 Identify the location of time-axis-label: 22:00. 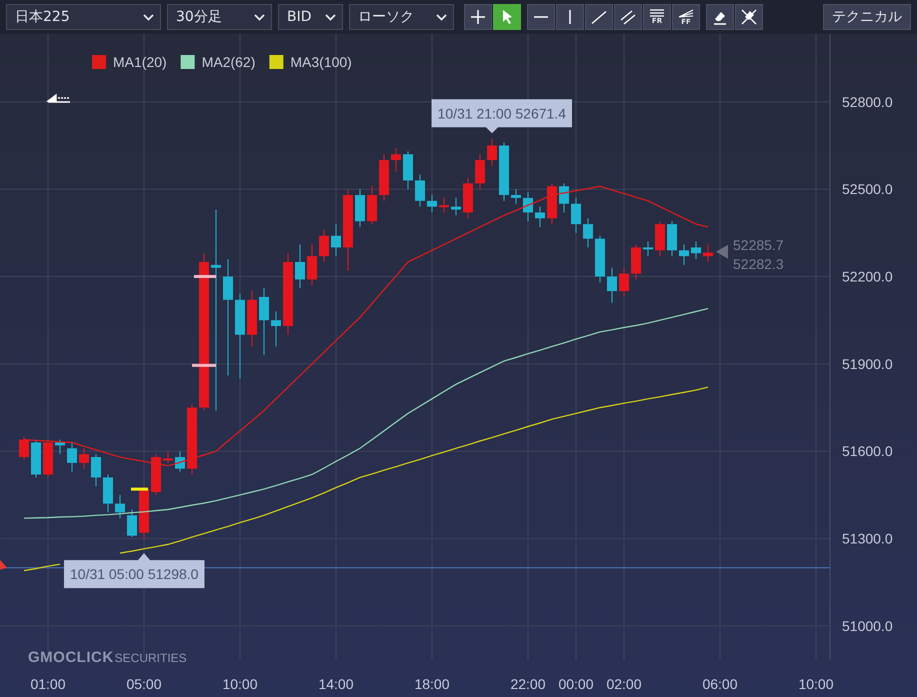
(528, 684).